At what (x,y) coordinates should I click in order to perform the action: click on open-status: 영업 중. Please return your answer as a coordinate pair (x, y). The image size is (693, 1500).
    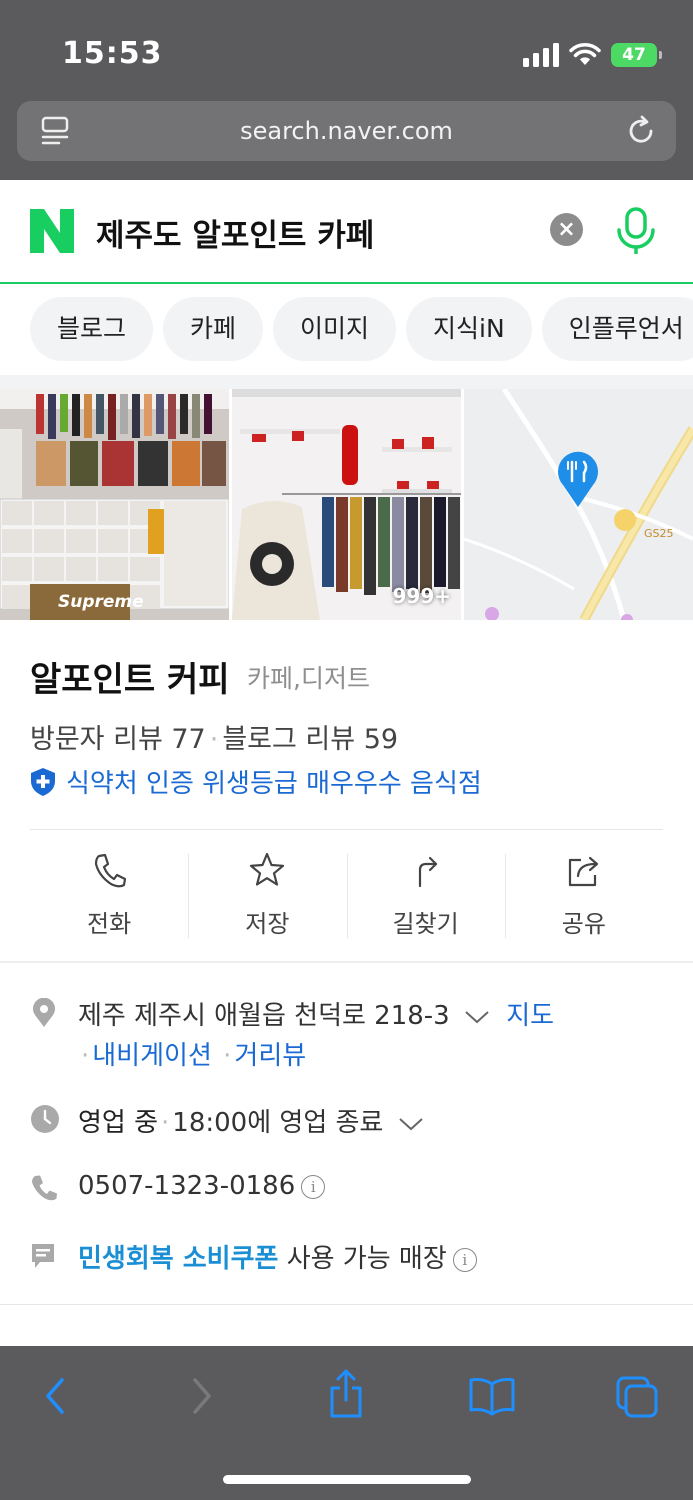
    Looking at the image, I should click on (118, 1123).